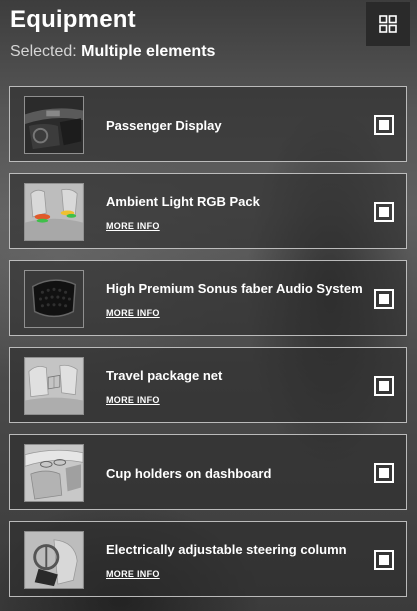  What do you see at coordinates (73, 19) in the screenshot?
I see `page-title: Equipment` at bounding box center [73, 19].